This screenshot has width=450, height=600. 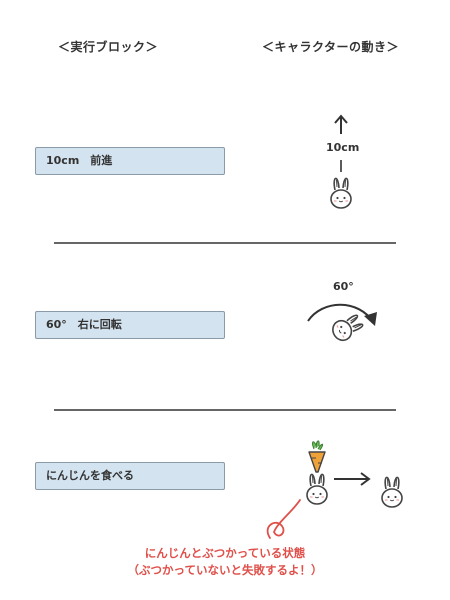 What do you see at coordinates (392, 492) in the screenshot?
I see `bunny-result-icon` at bounding box center [392, 492].